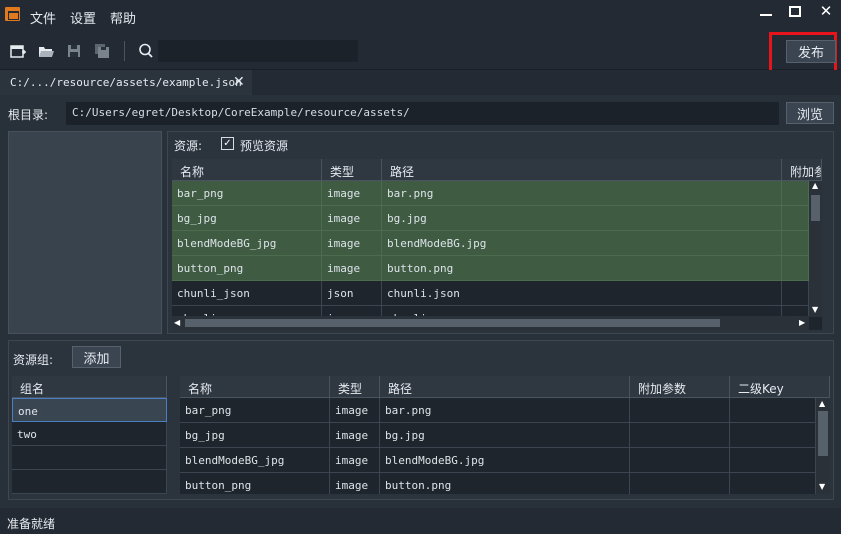 The width and height of the screenshot is (841, 534). Describe the element at coordinates (352, 293) in the screenshot. I see `cell-type: json` at that location.